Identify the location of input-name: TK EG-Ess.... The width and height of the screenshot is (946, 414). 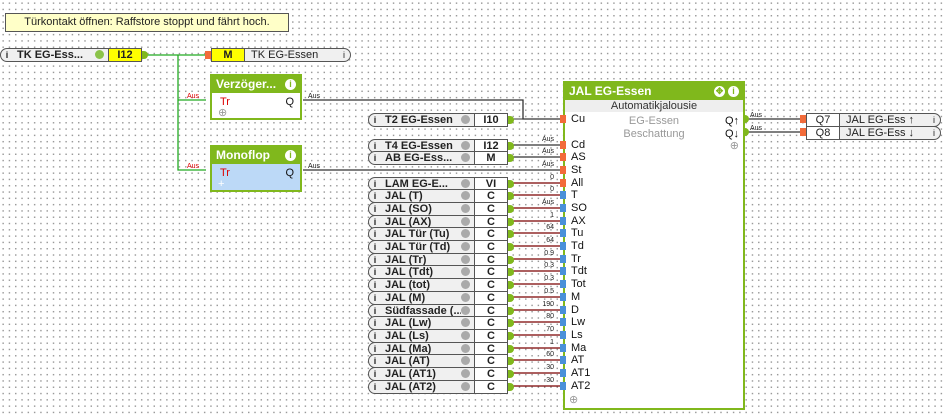
(50, 55).